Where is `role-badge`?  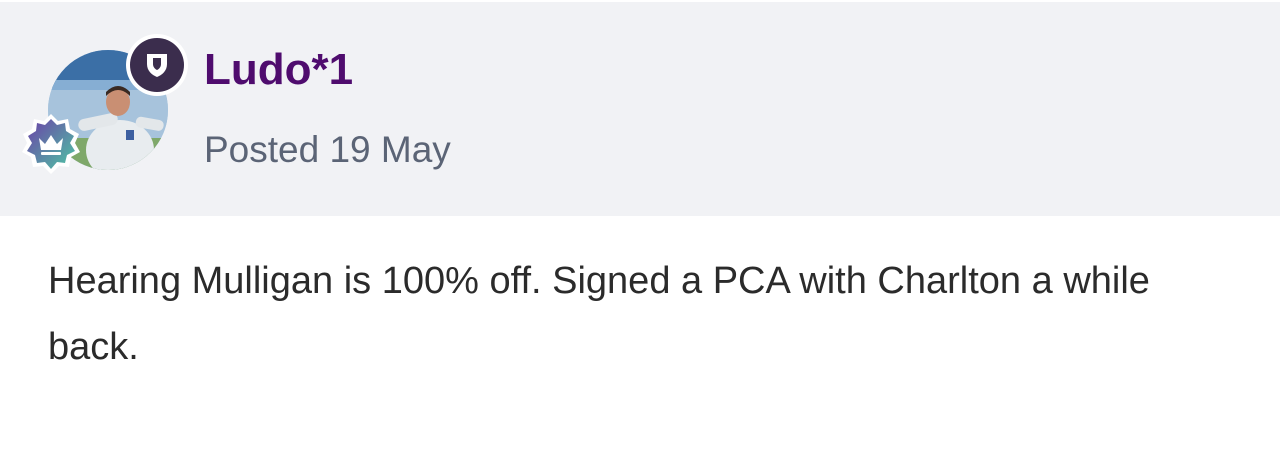 role-badge is located at coordinates (157, 65).